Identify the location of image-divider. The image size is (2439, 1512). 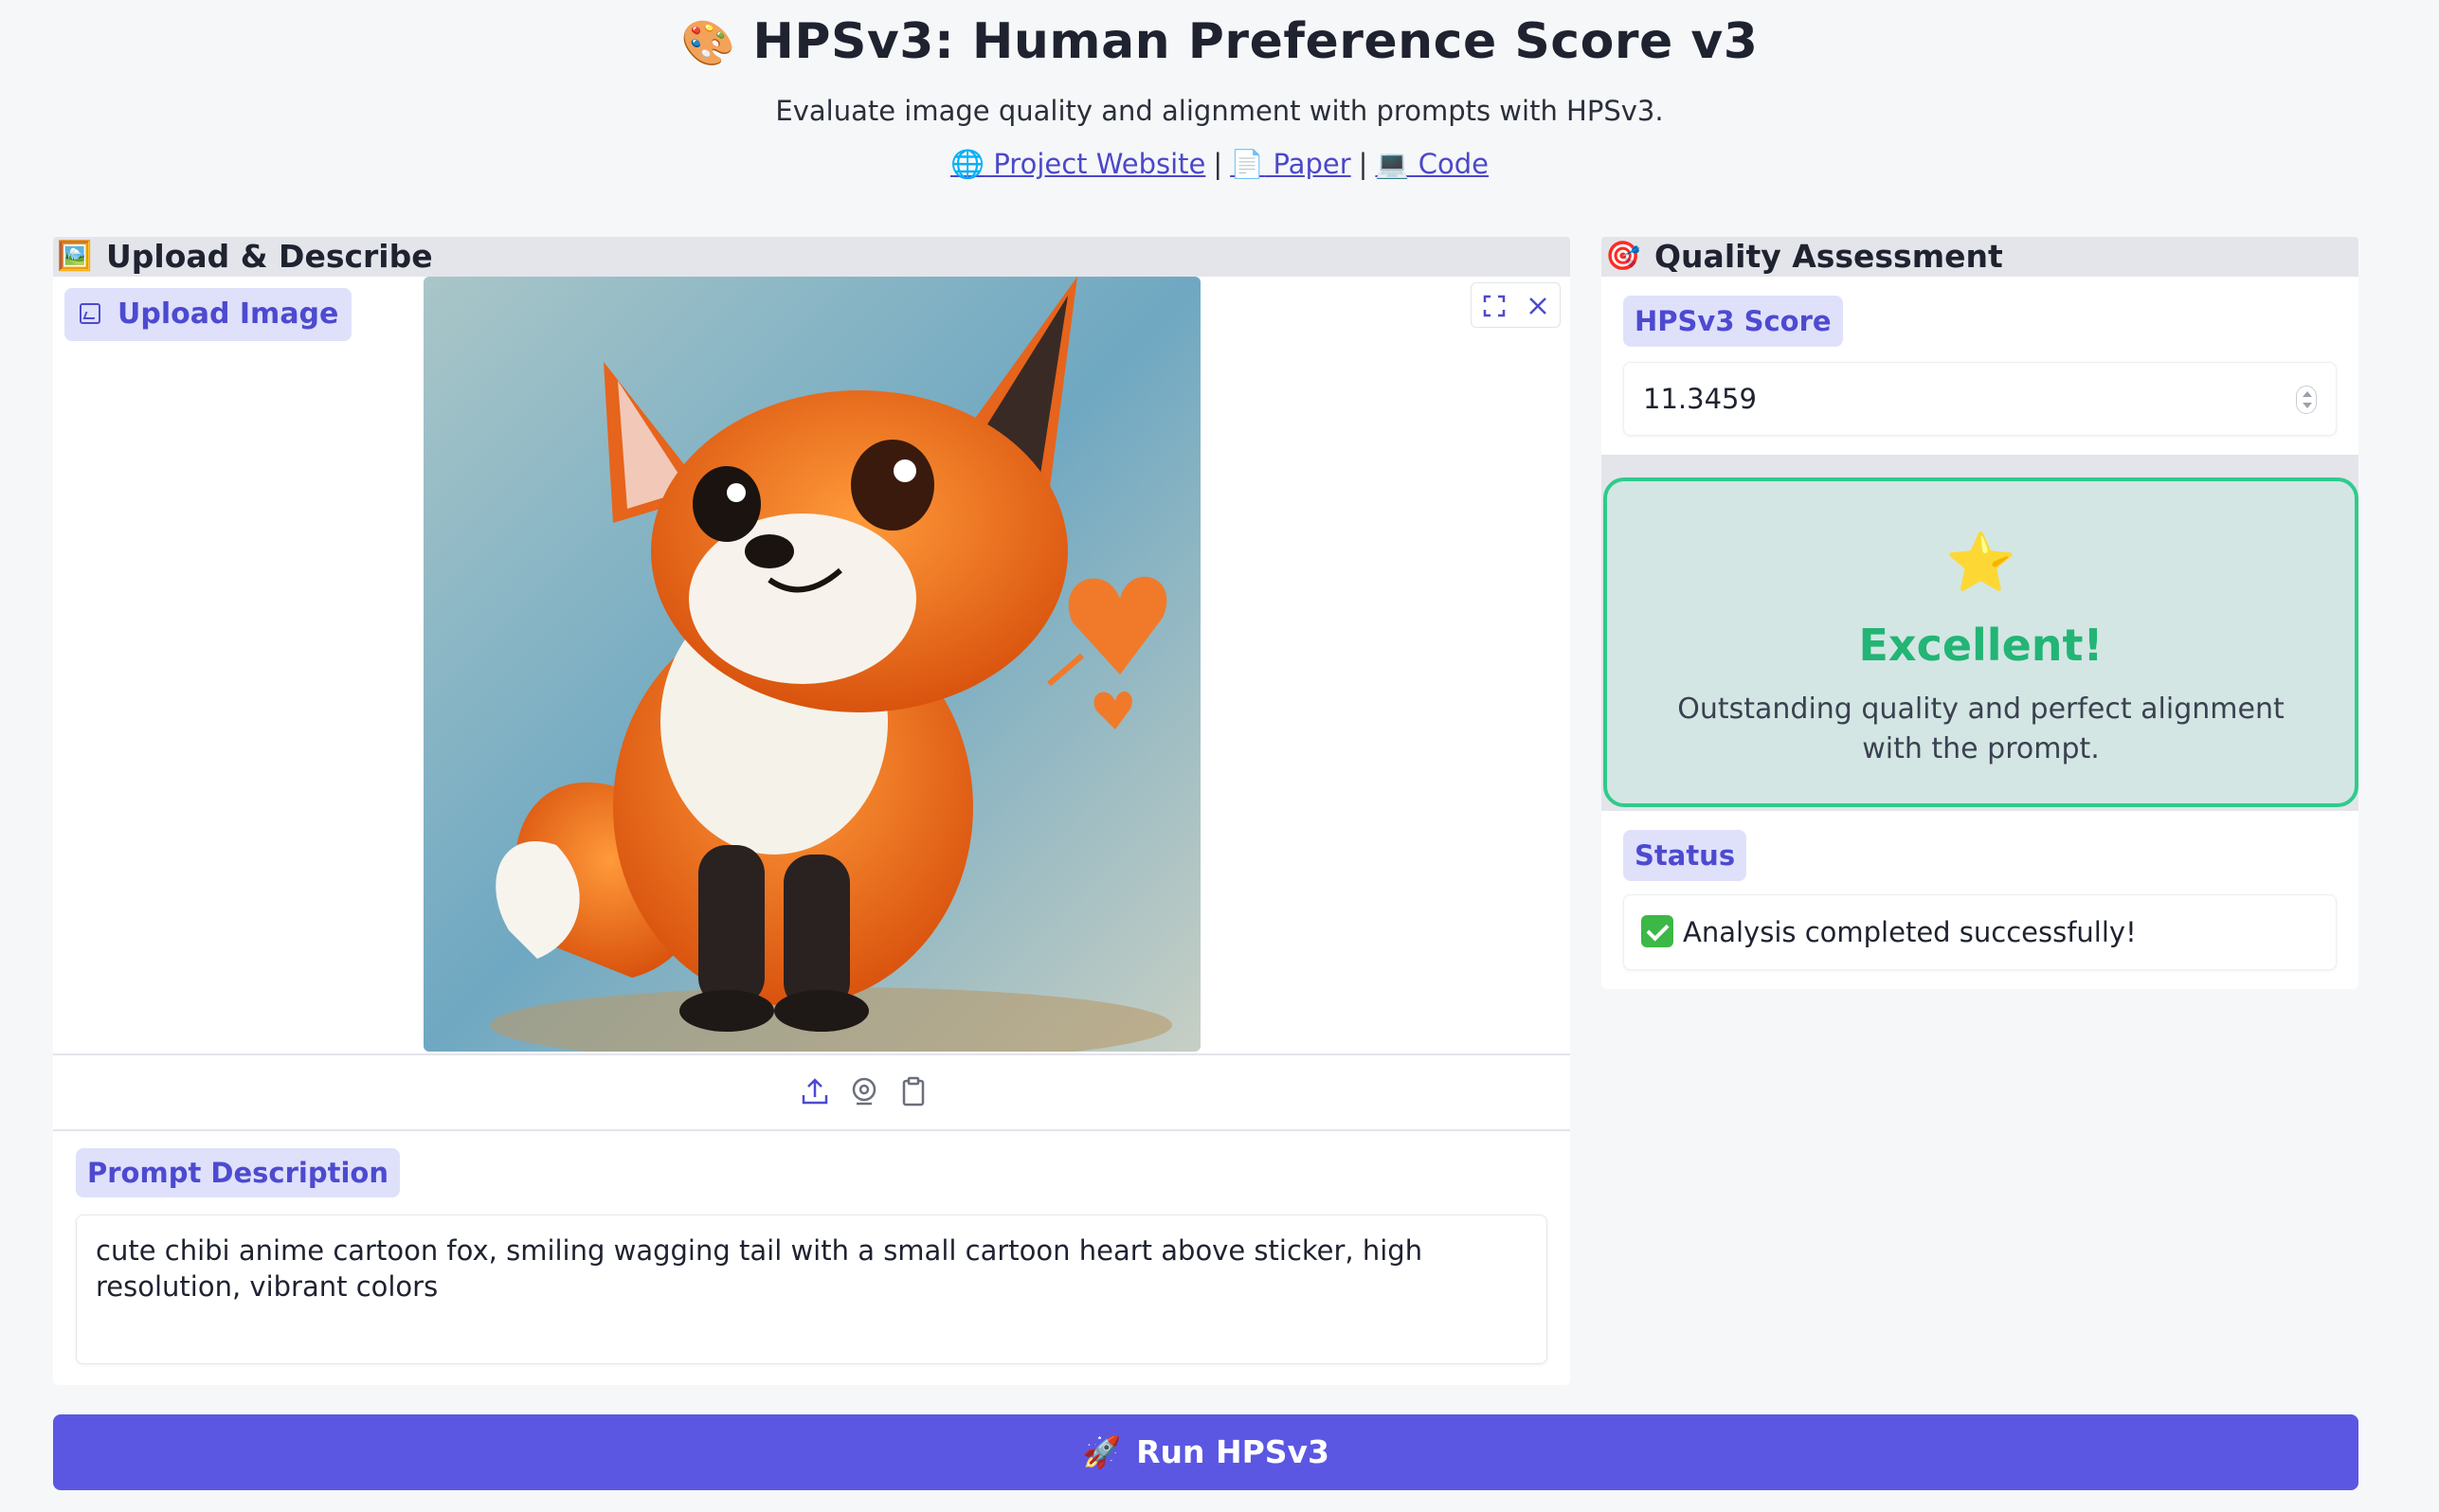
(811, 1054).